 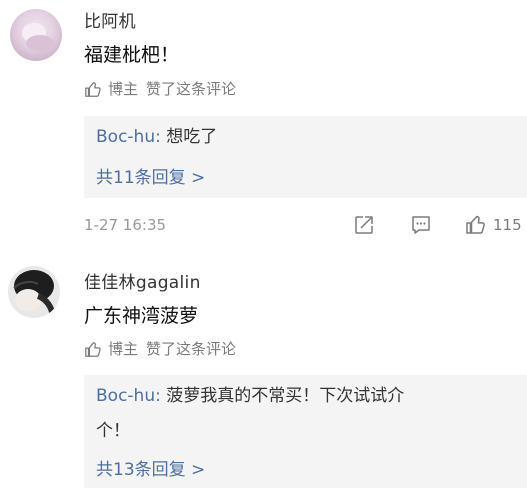 I want to click on reply-line: Boc-hu: 菠萝我真的不常买！下次试试介, so click(x=250, y=396).